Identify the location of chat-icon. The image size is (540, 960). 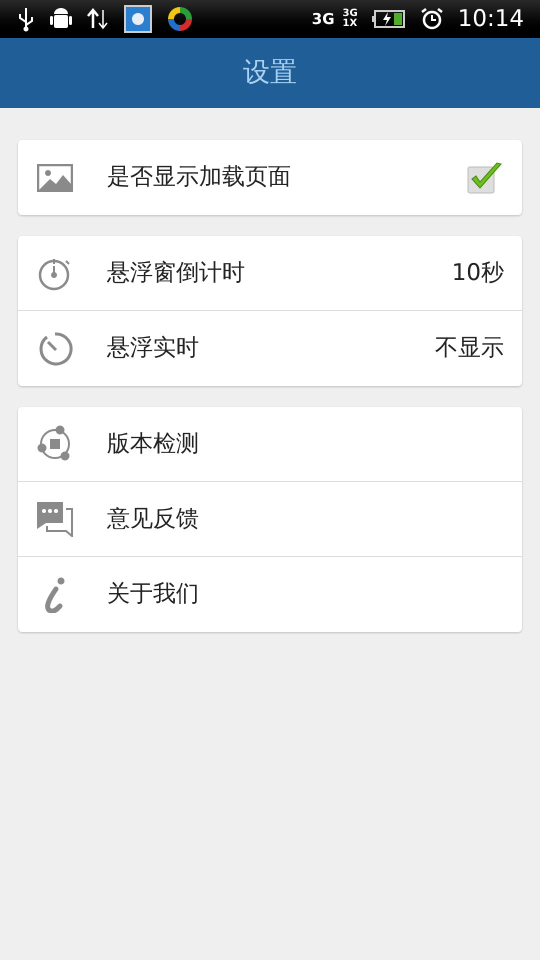
(55, 519).